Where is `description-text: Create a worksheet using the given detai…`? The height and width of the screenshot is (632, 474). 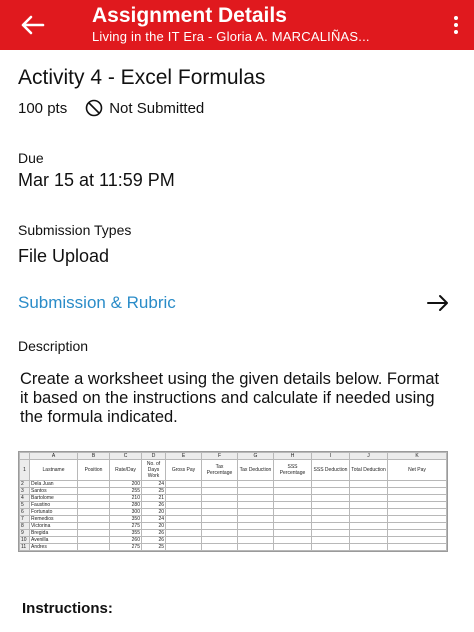 description-text: Create a worksheet using the given detai… is located at coordinates (230, 398).